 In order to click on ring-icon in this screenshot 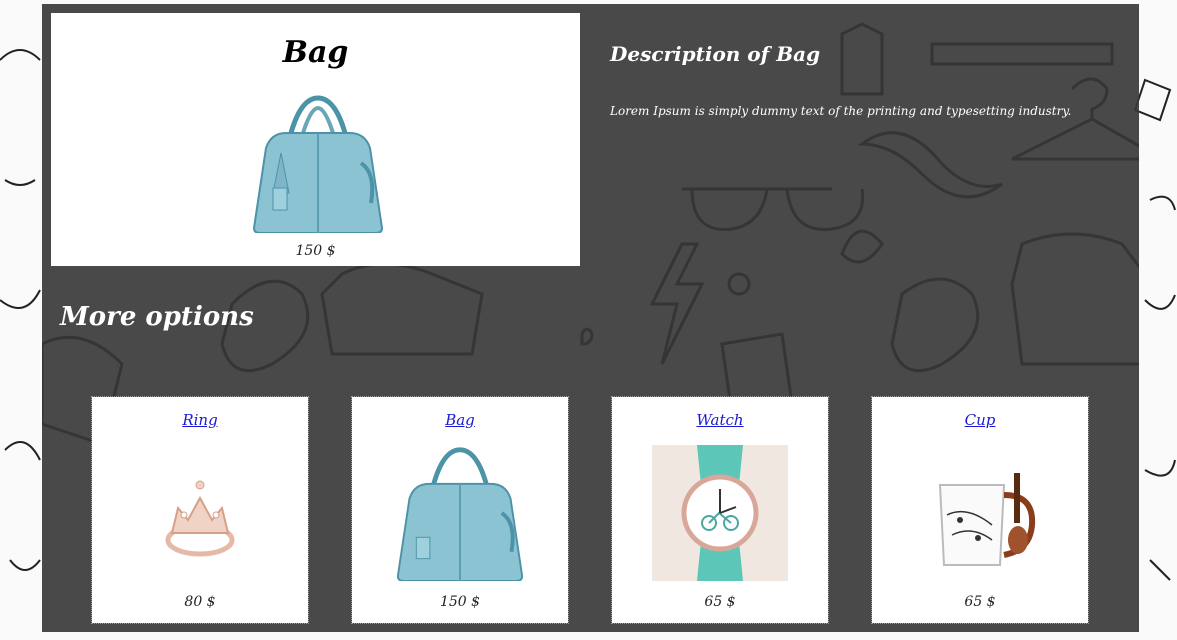, I will do `click(200, 513)`.